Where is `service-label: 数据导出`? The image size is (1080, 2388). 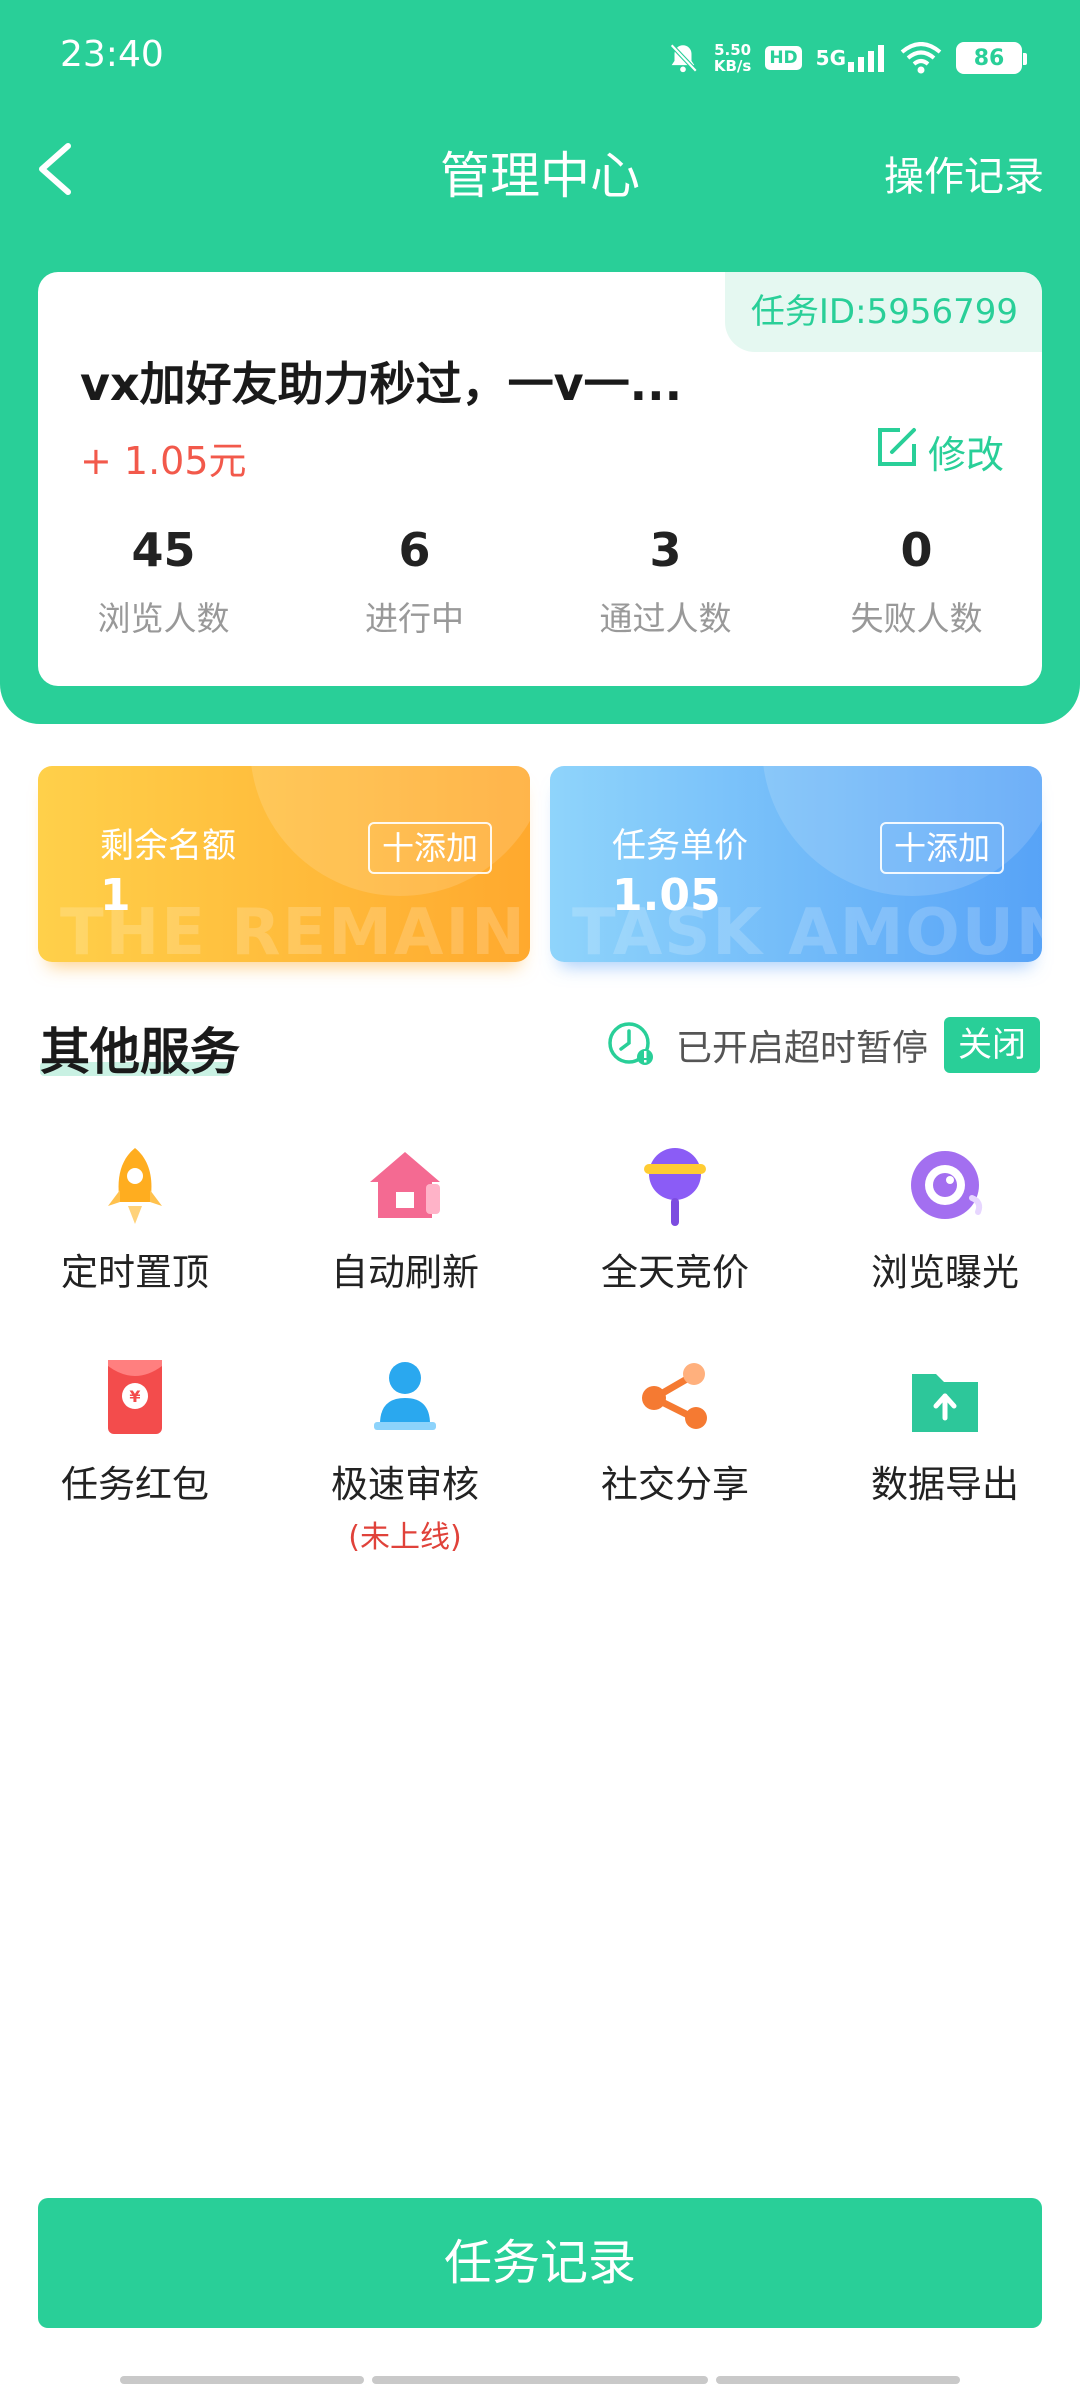 service-label: 数据导出 is located at coordinates (945, 1484).